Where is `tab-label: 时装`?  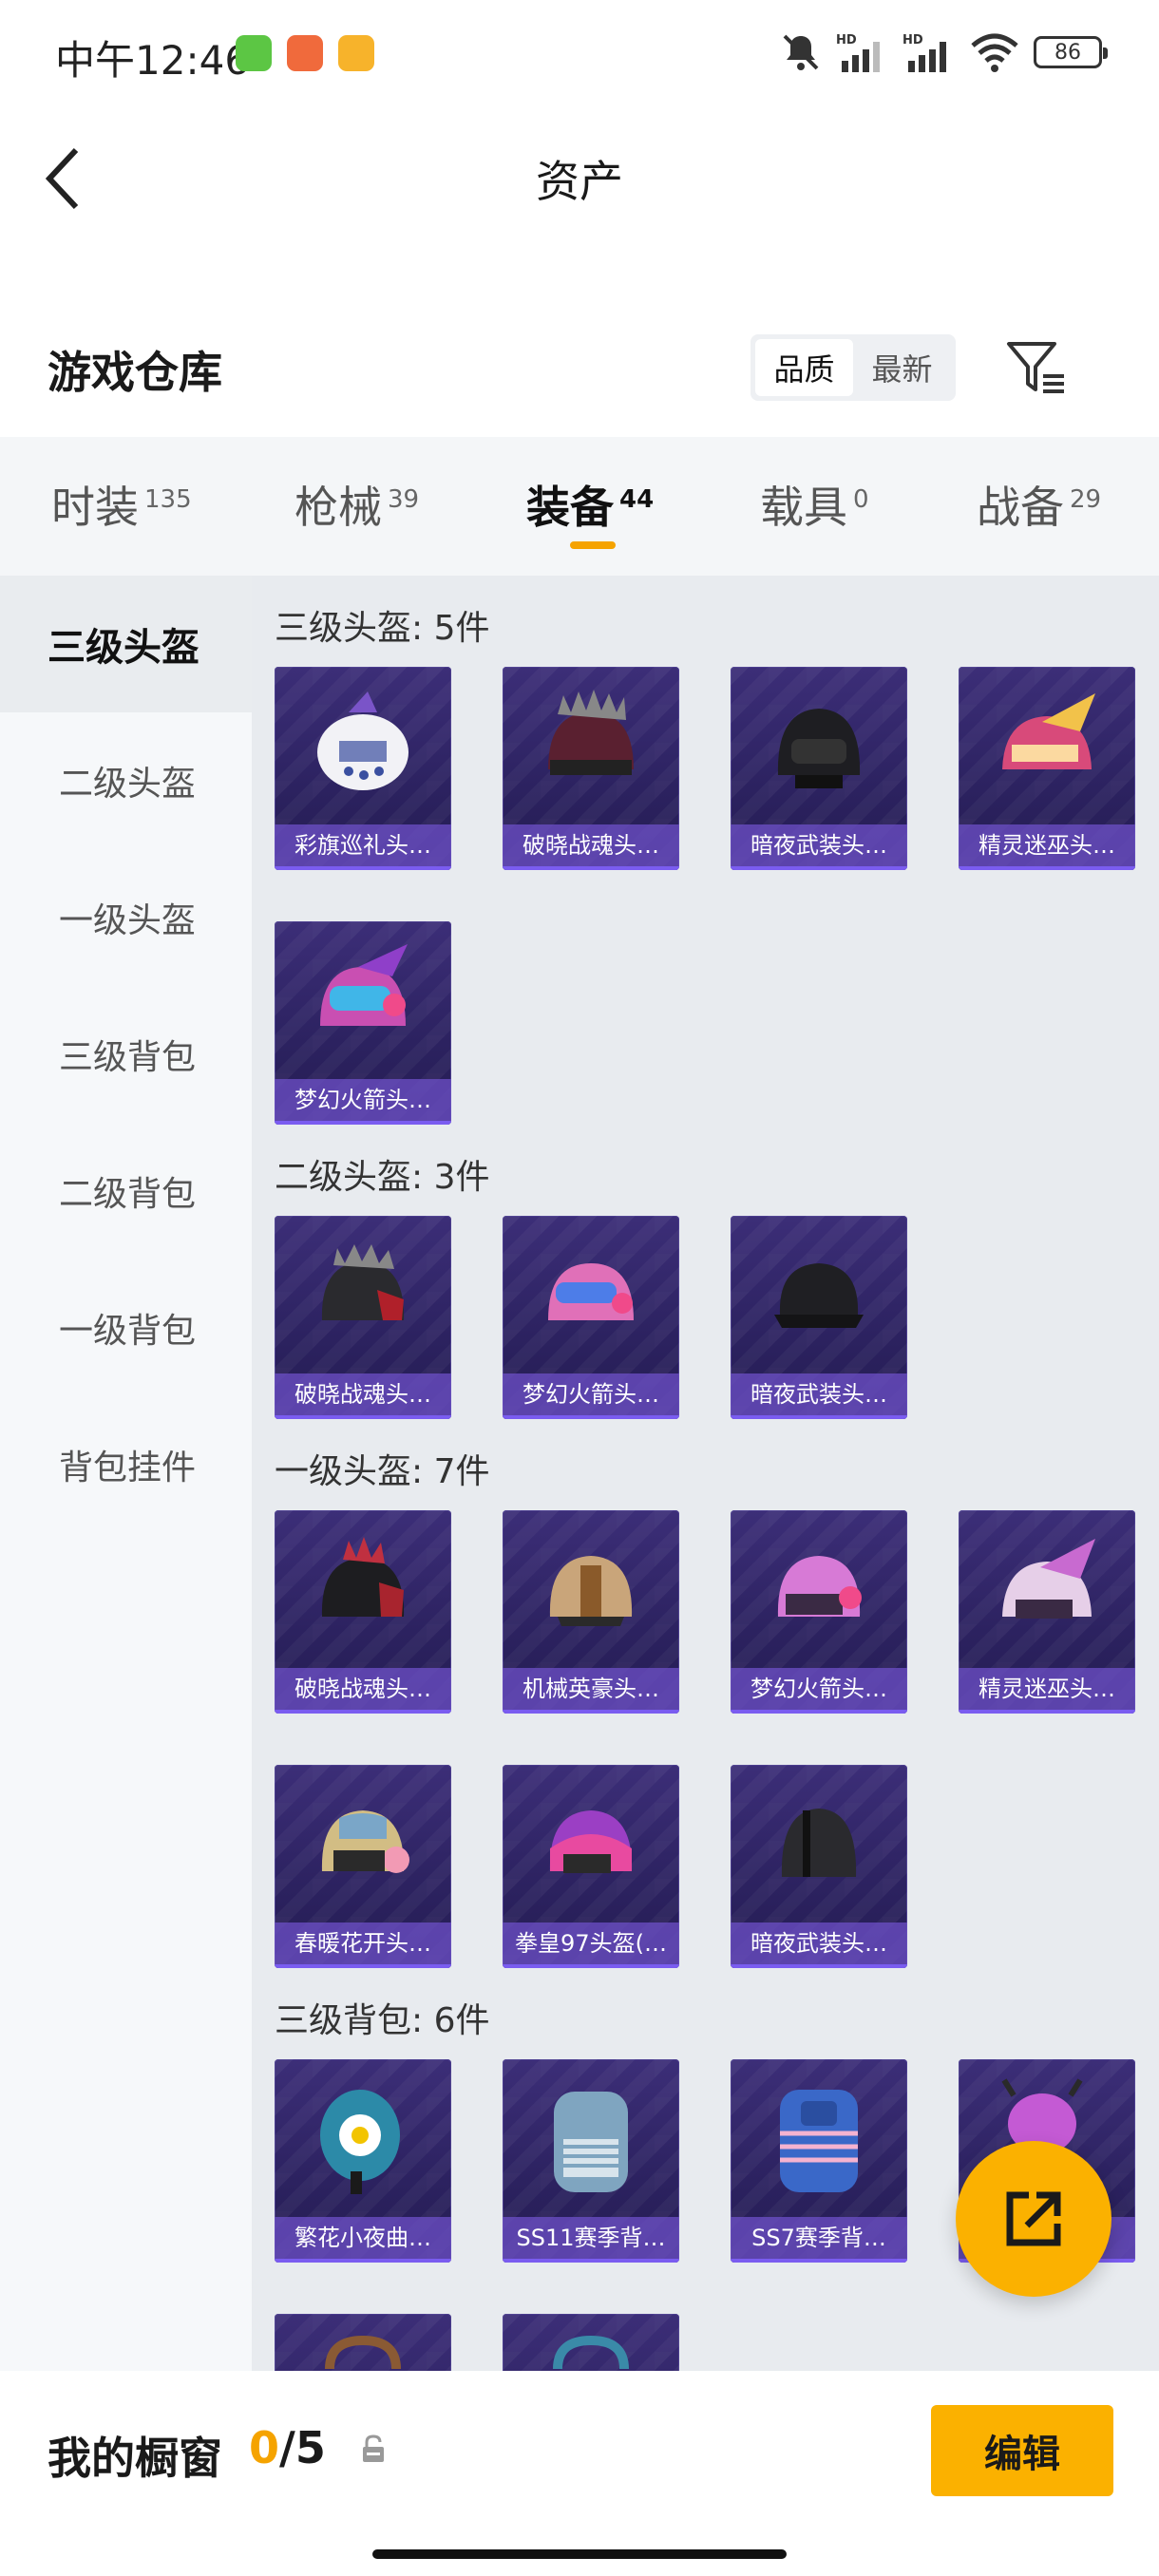 tab-label: 时装 is located at coordinates (95, 508).